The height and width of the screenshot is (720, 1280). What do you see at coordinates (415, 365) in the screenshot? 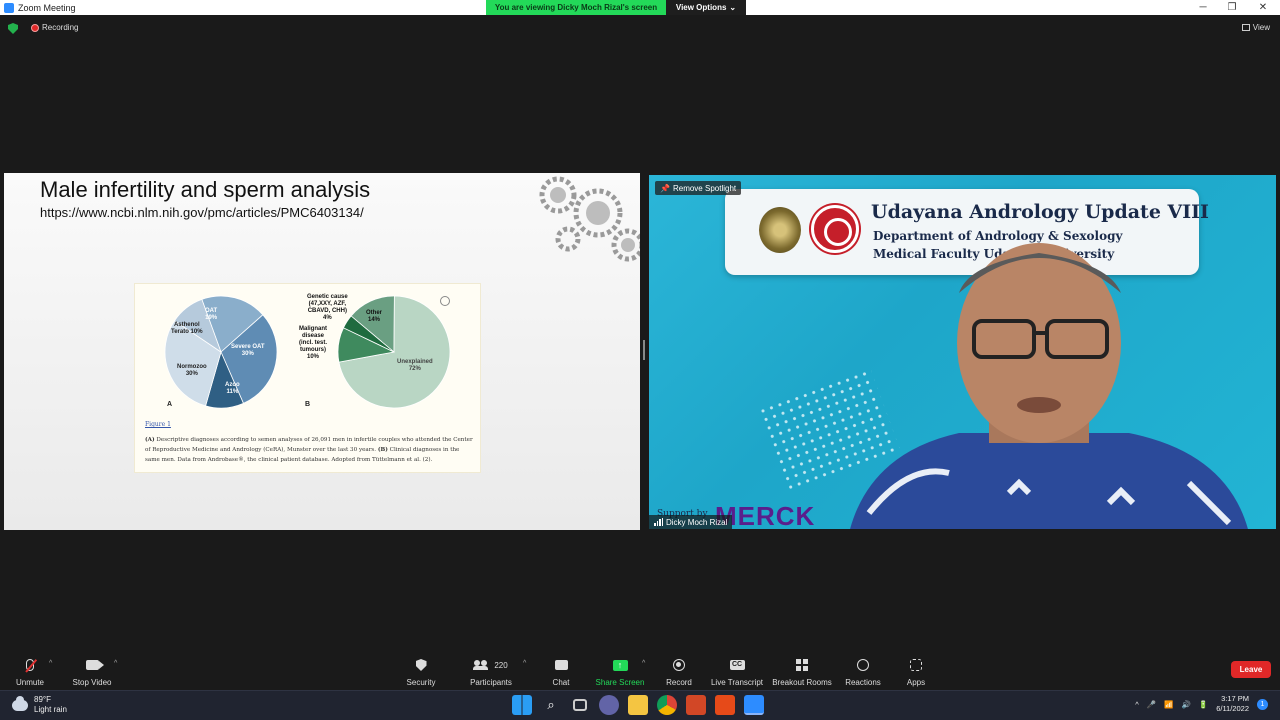
I see `pie-b-label-unexplained: Unexplained 72%` at bounding box center [415, 365].